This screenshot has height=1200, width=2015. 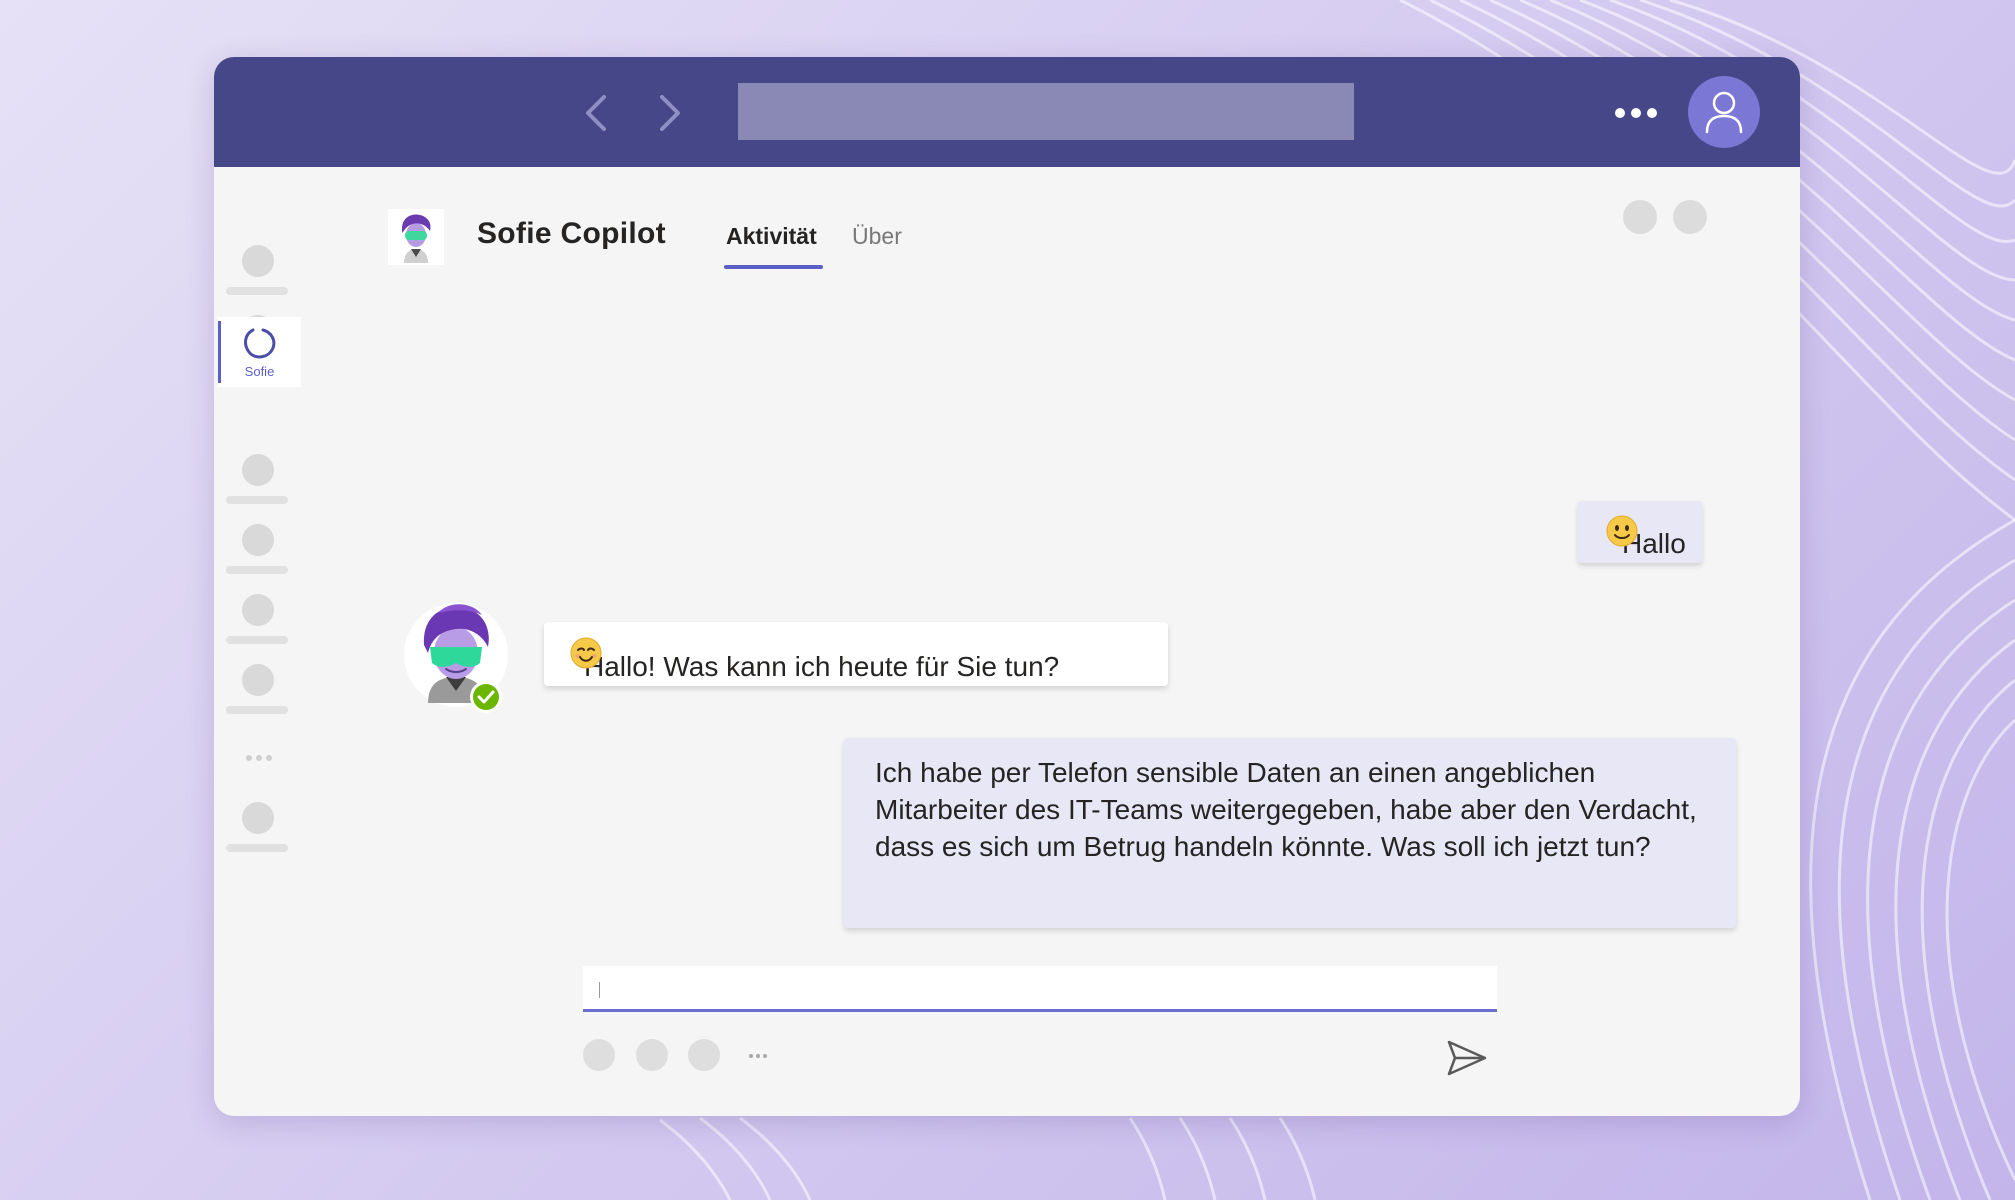 I want to click on message-input, so click(x=1039, y=989).